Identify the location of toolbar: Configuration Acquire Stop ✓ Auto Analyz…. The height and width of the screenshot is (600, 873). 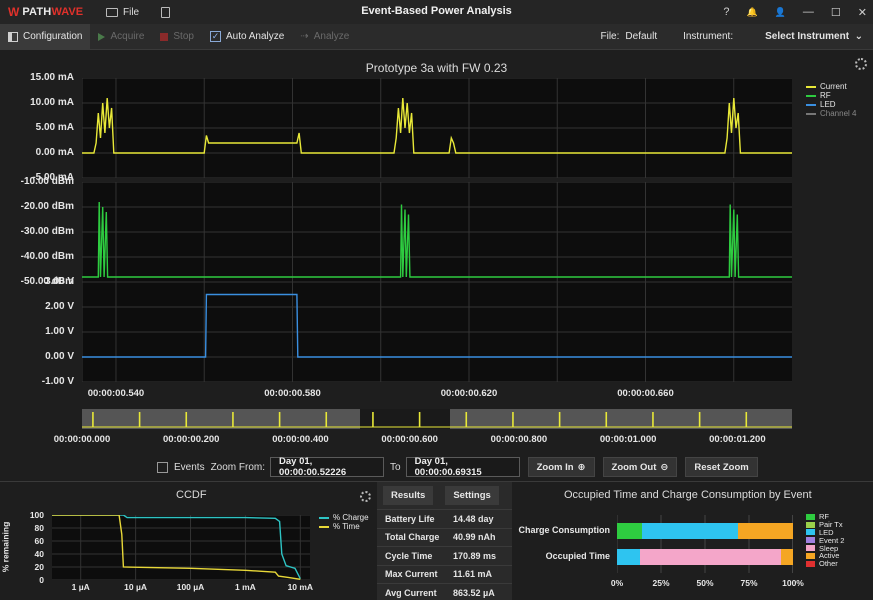
(436, 36).